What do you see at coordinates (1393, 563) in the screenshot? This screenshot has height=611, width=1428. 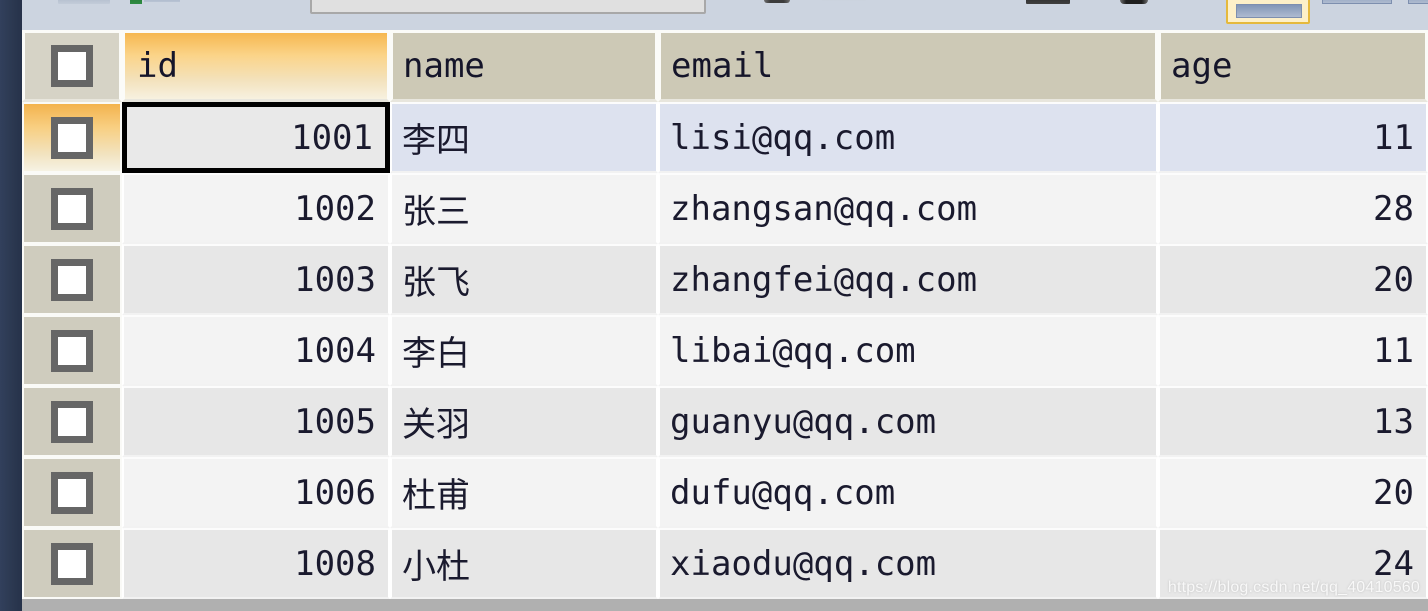 I see `cell-age-value: 24` at bounding box center [1393, 563].